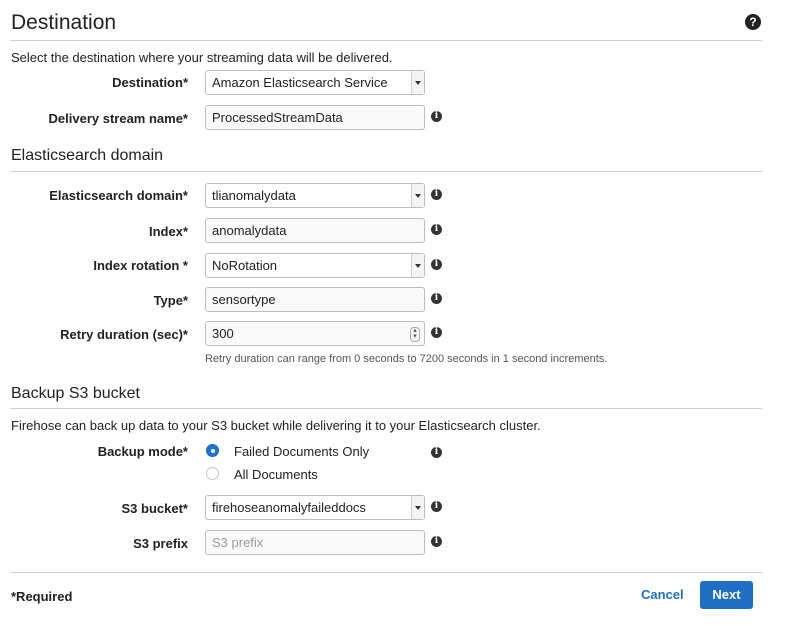 This screenshot has width=800, height=626. Describe the element at coordinates (170, 300) in the screenshot. I see `type-label: Type*` at that location.